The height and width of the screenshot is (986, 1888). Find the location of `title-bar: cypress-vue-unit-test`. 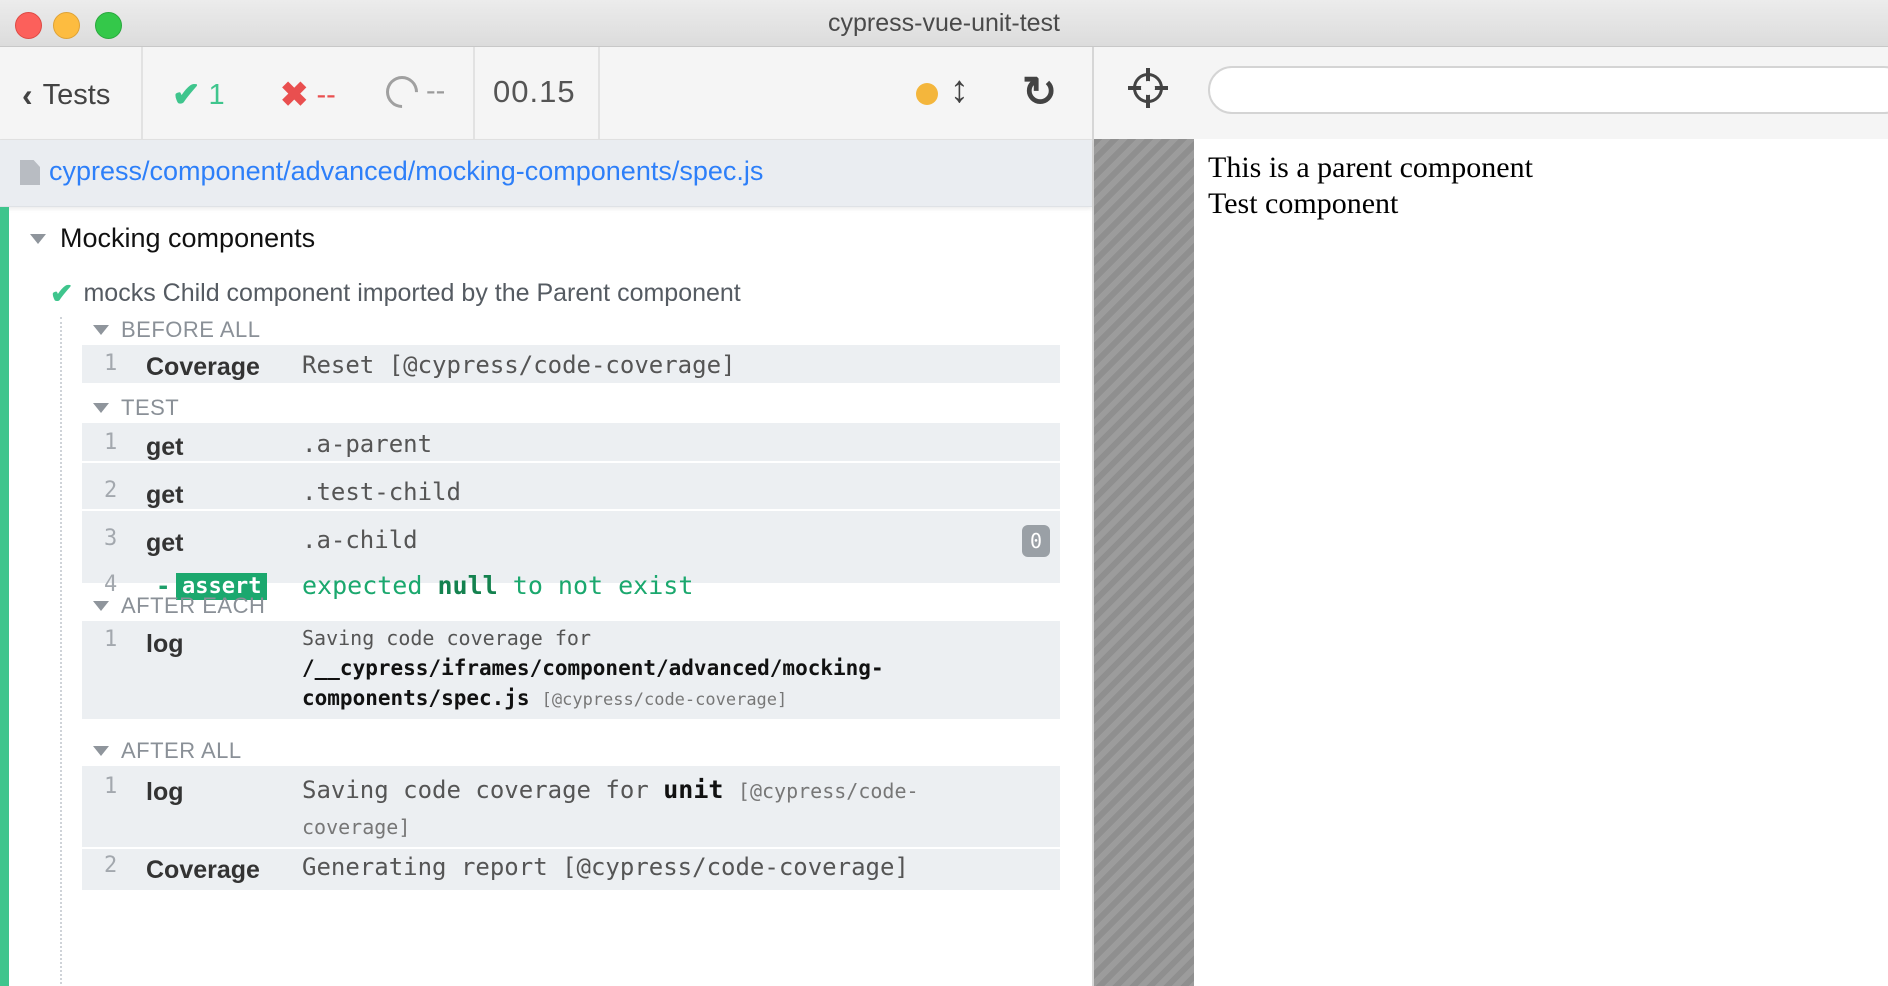

title-bar: cypress-vue-unit-test is located at coordinates (944, 23).